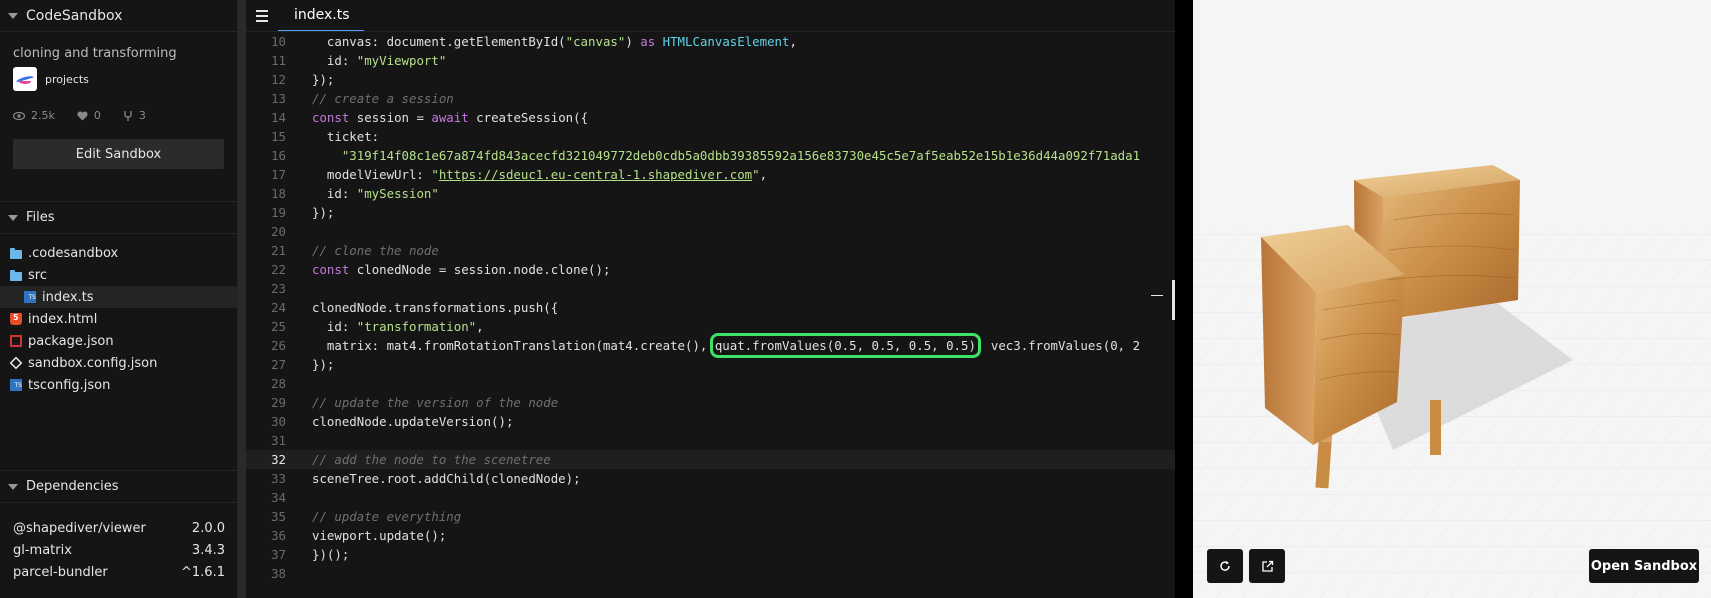  Describe the element at coordinates (67, 79) in the screenshot. I see `owner-name: projects` at that location.